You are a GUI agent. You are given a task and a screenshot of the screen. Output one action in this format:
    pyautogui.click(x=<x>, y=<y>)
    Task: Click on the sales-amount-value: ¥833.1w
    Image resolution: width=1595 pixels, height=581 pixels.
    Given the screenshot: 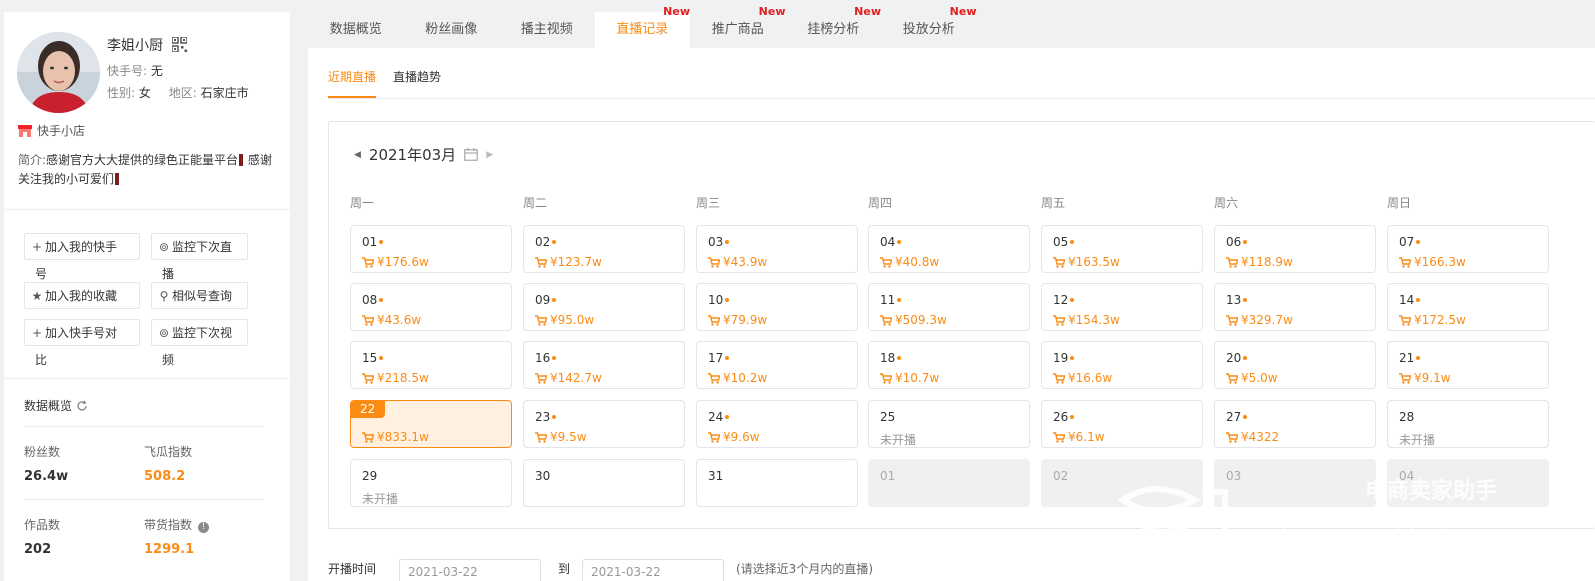 What is the action you would take?
    pyautogui.click(x=403, y=437)
    